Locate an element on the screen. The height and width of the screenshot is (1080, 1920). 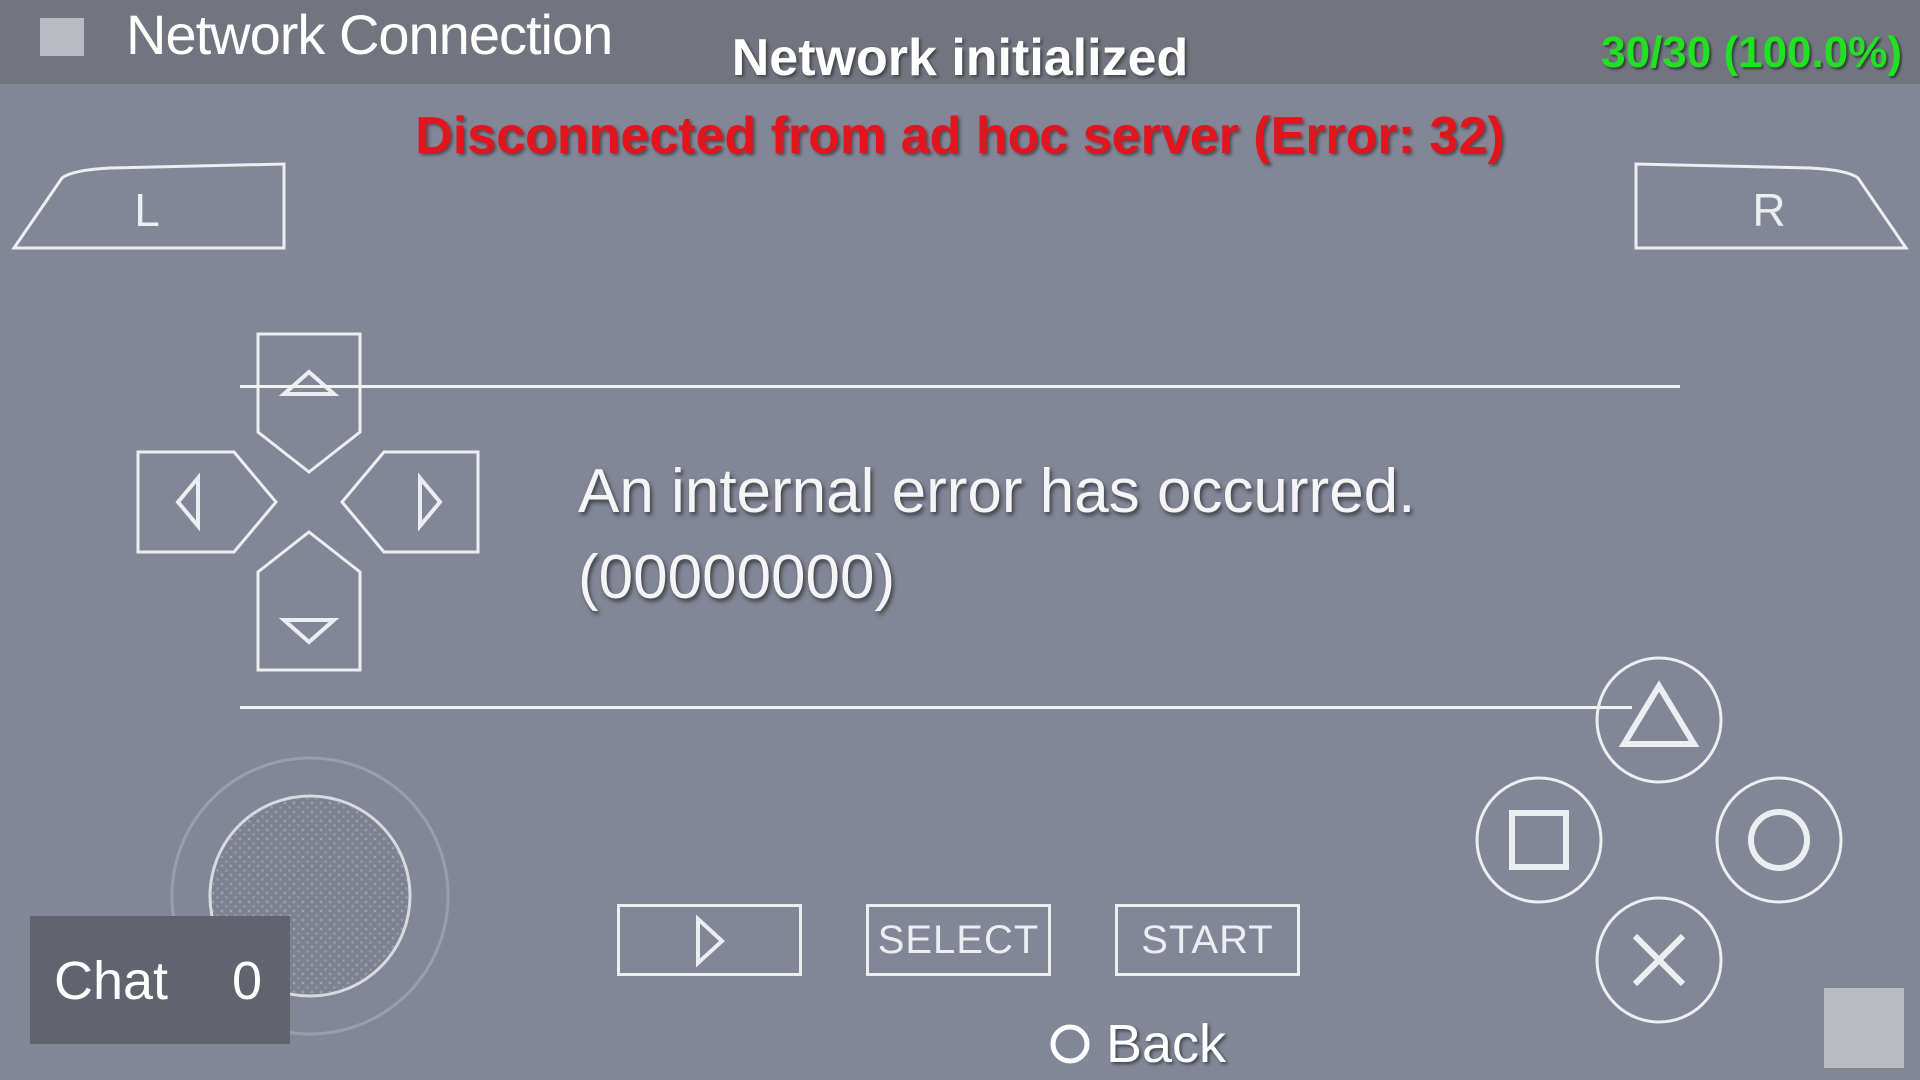
dpad-down-icon is located at coordinates (309, 631).